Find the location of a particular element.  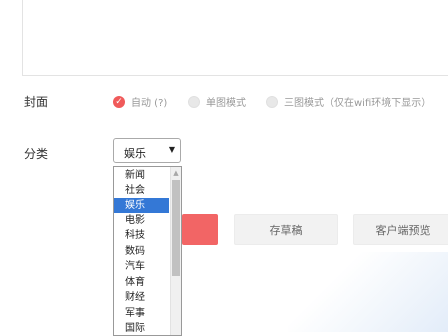

cover-option-triple: 三图模式（仅在wifi环境下显示） is located at coordinates (348, 101).